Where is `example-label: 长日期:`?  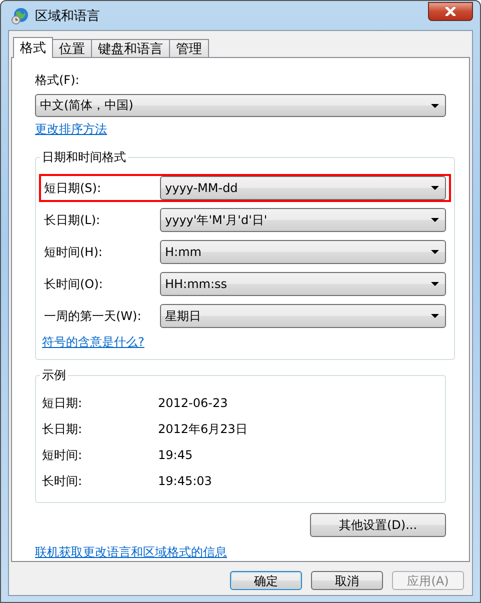 example-label: 长日期: is located at coordinates (63, 429).